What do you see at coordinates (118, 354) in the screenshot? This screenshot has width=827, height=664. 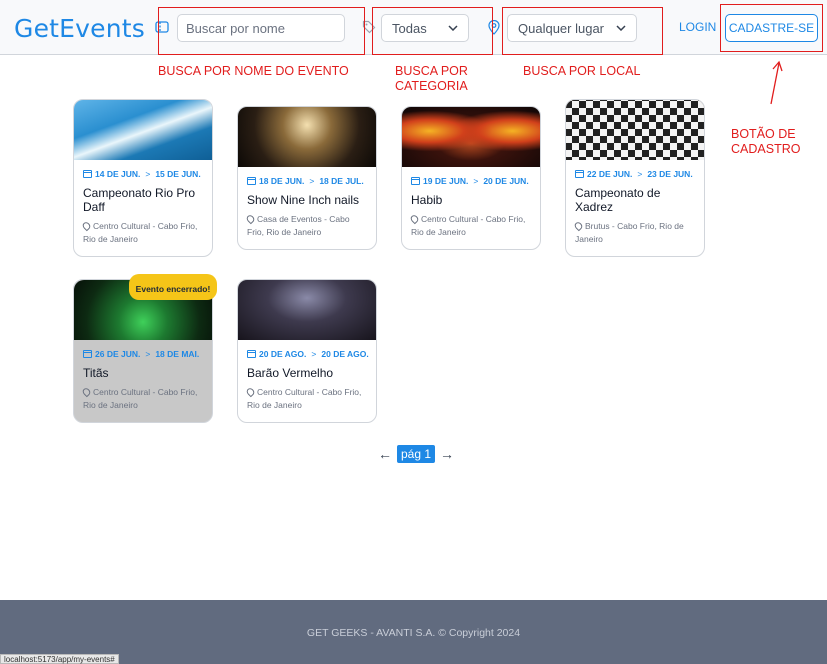 I see `event-start-date: 26 DE JUN.` at bounding box center [118, 354].